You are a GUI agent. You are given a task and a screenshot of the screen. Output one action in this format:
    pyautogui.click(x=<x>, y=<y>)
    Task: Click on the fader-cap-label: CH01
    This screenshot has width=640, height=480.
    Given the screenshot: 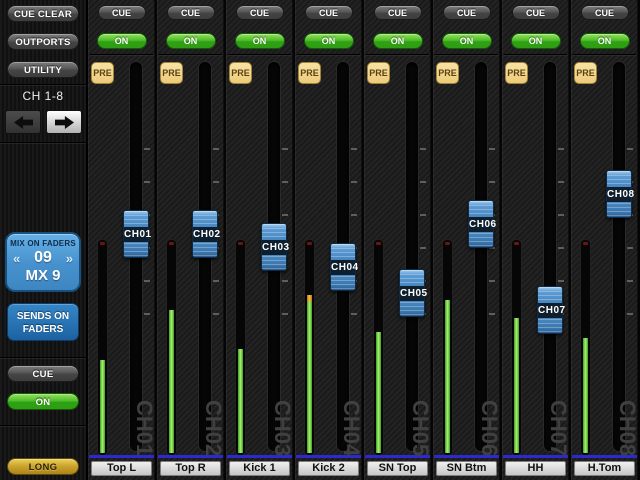 What is the action you would take?
    pyautogui.click(x=138, y=234)
    